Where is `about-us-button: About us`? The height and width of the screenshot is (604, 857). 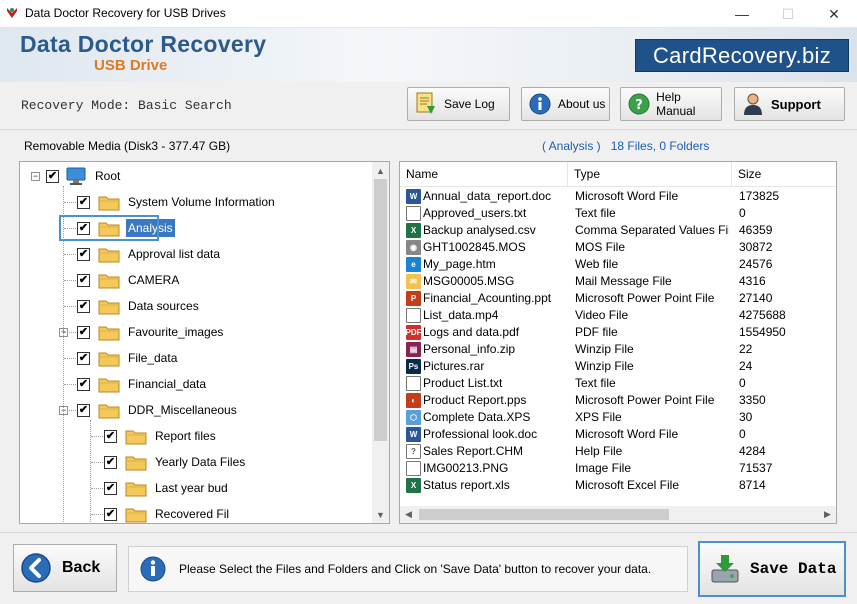
about-us-button: About us is located at coordinates (565, 104).